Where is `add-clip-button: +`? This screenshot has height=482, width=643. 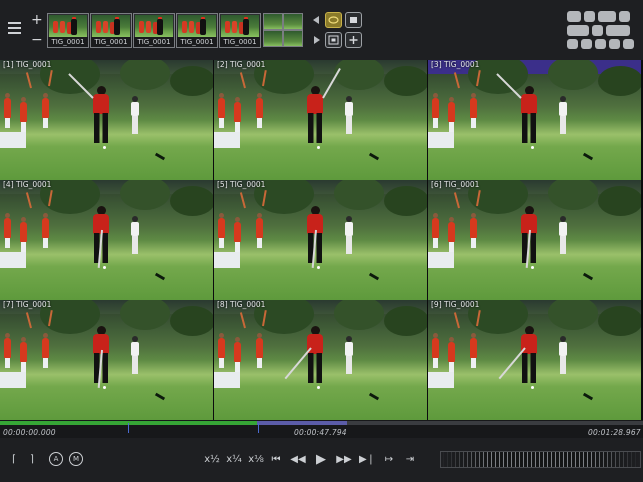 add-clip-button: + is located at coordinates (37, 20).